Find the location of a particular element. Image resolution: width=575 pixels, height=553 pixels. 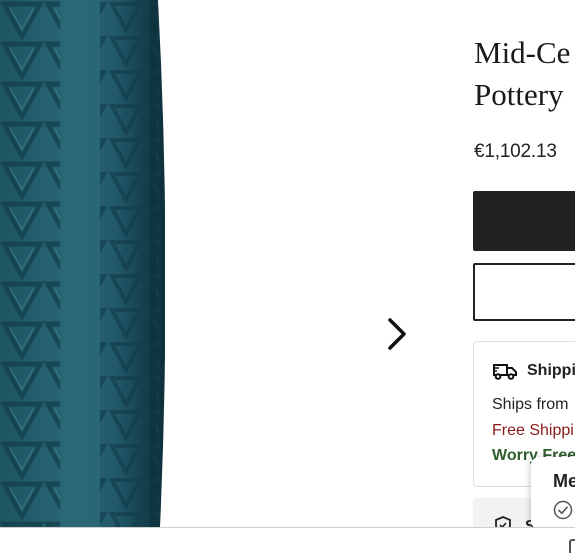

product-price: €1,102.13 is located at coordinates (515, 151).